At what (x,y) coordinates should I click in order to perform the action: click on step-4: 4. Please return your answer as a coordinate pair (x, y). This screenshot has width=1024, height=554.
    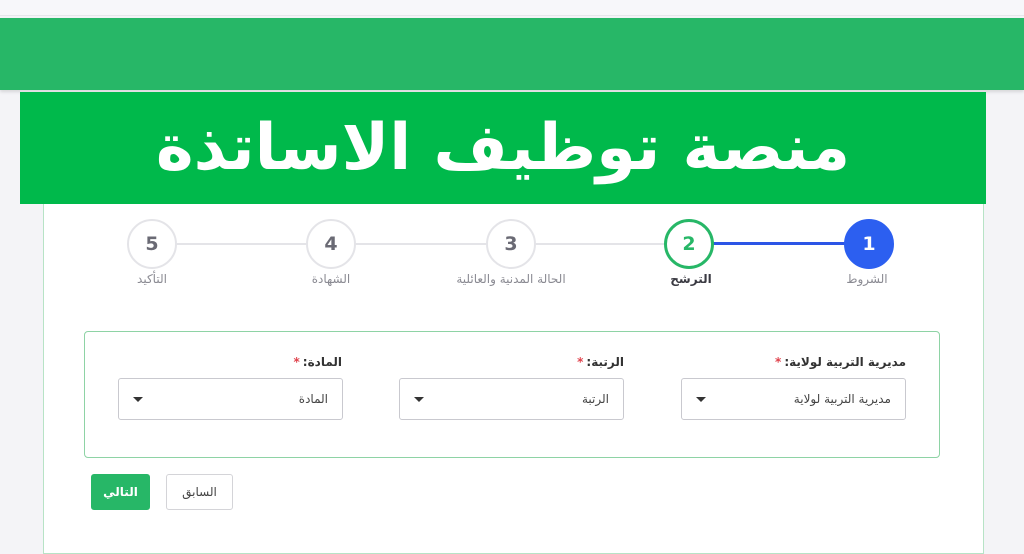
    Looking at the image, I should click on (331, 244).